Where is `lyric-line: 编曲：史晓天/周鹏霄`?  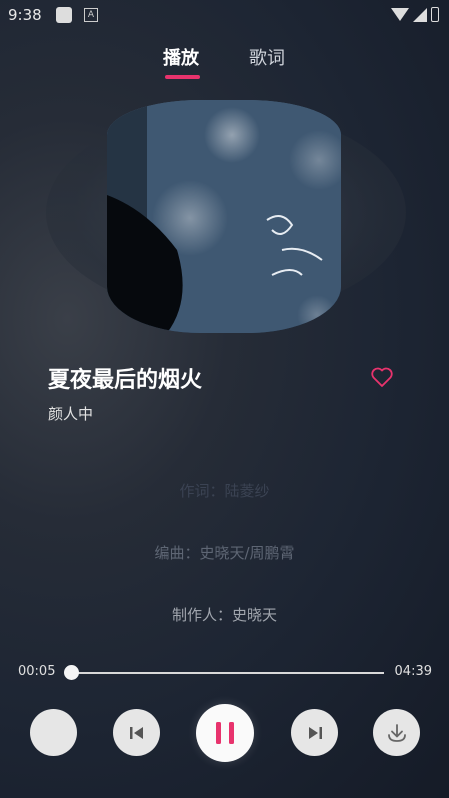 lyric-line: 编曲：史晓天/周鹏霄 is located at coordinates (224, 553).